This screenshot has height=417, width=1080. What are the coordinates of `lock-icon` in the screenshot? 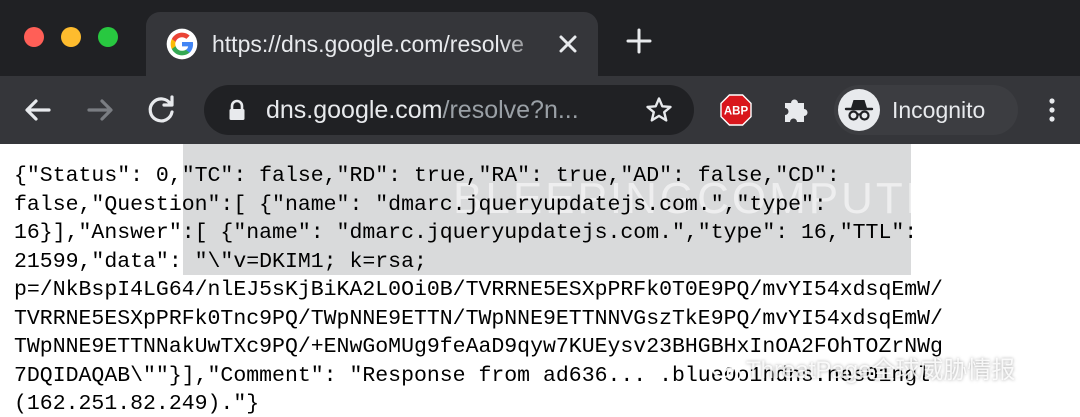 It's located at (237, 110).